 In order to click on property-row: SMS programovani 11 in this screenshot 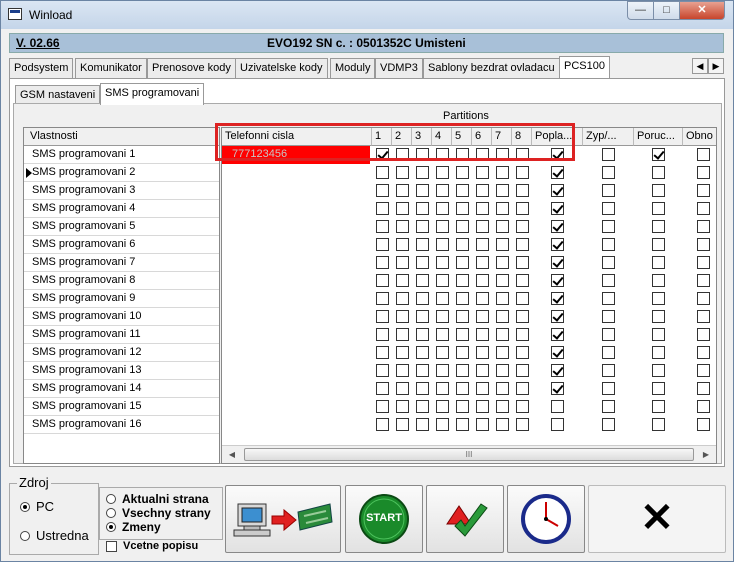, I will do `click(121, 335)`.